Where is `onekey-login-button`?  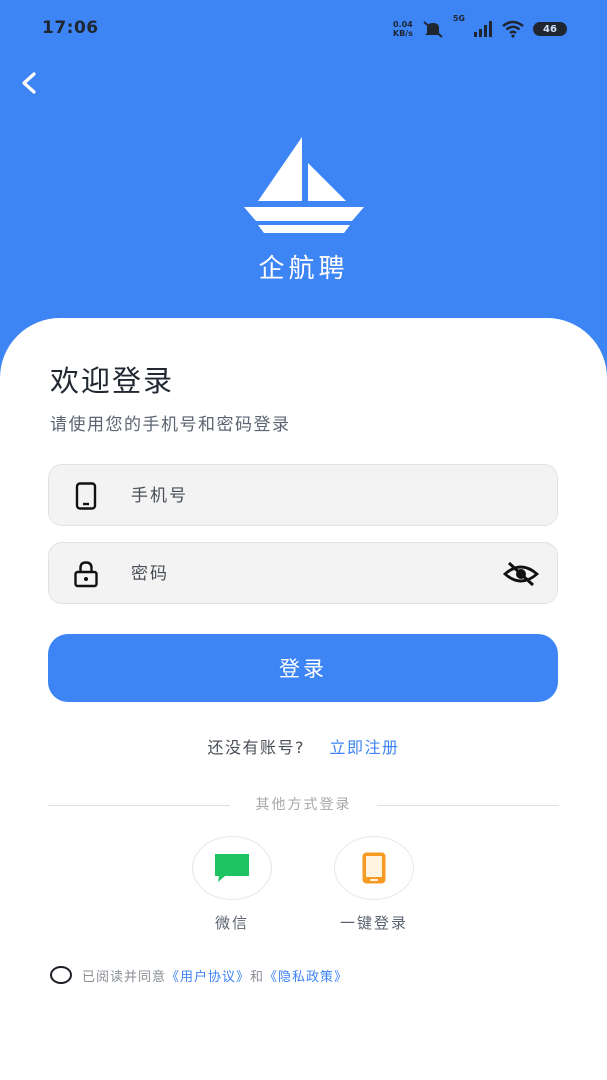 onekey-login-button is located at coordinates (374, 868).